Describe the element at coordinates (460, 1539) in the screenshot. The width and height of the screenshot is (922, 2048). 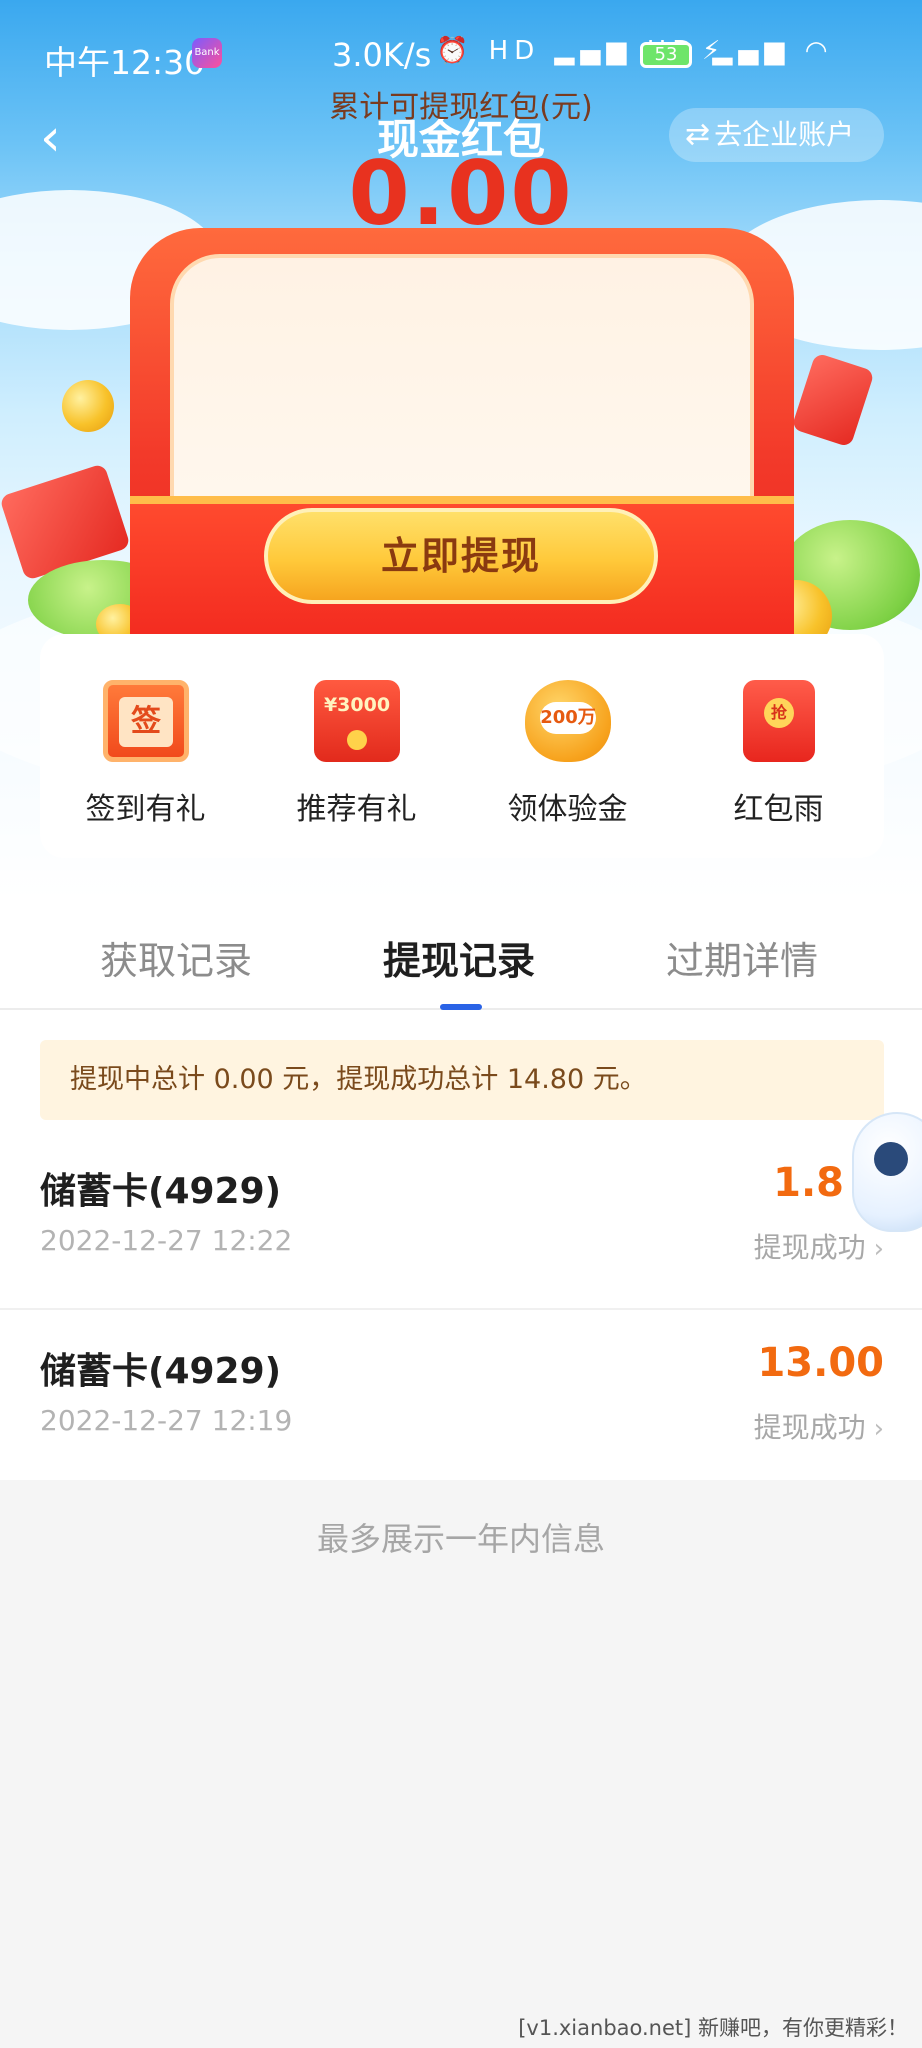
I see `footer-note: 最多展示一年内信息` at that location.